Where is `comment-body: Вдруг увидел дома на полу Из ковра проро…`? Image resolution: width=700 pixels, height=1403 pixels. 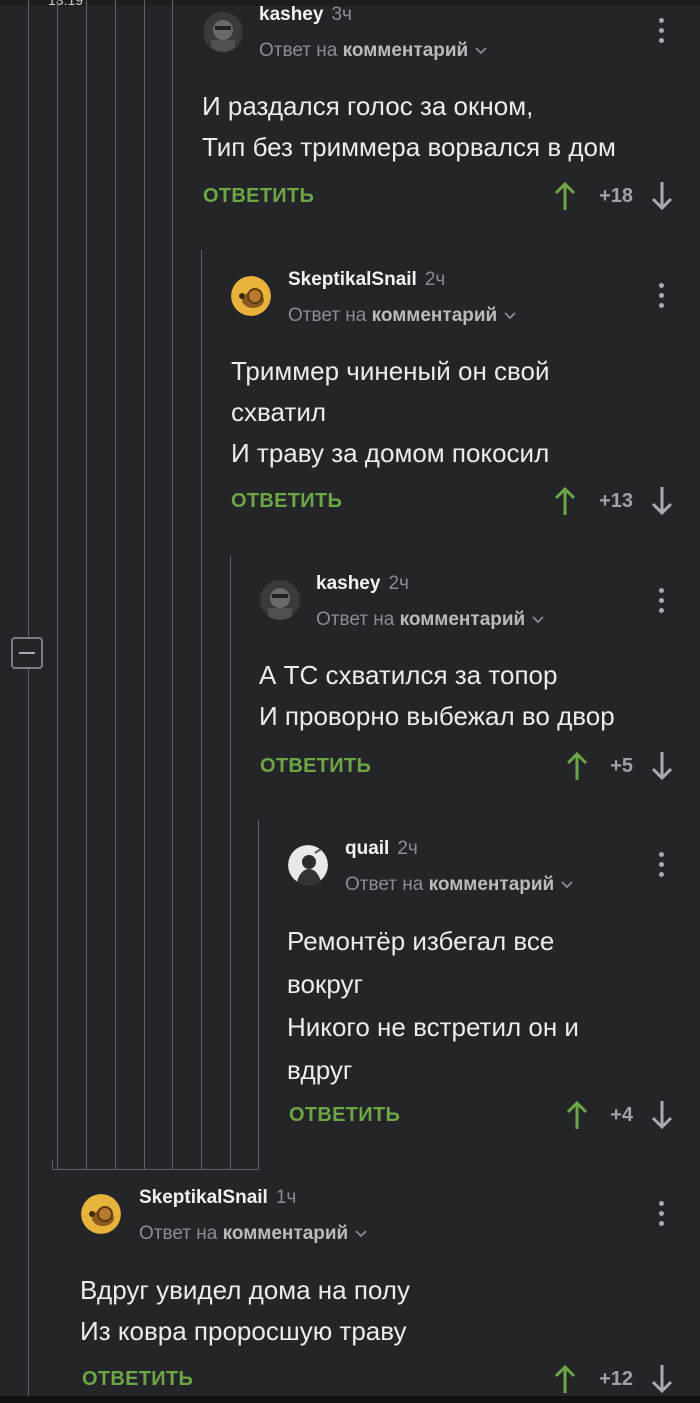
comment-body: Вдруг увидел дома на полу Из ковра проро… is located at coordinates (245, 1310).